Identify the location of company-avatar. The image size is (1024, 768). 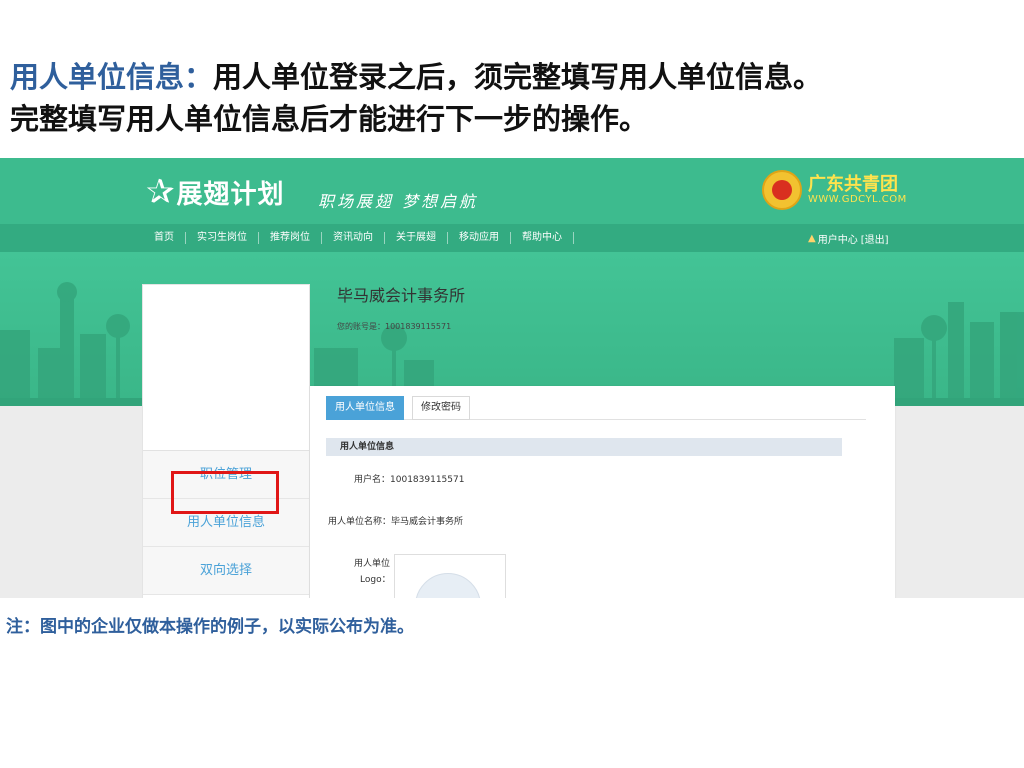
(226, 368).